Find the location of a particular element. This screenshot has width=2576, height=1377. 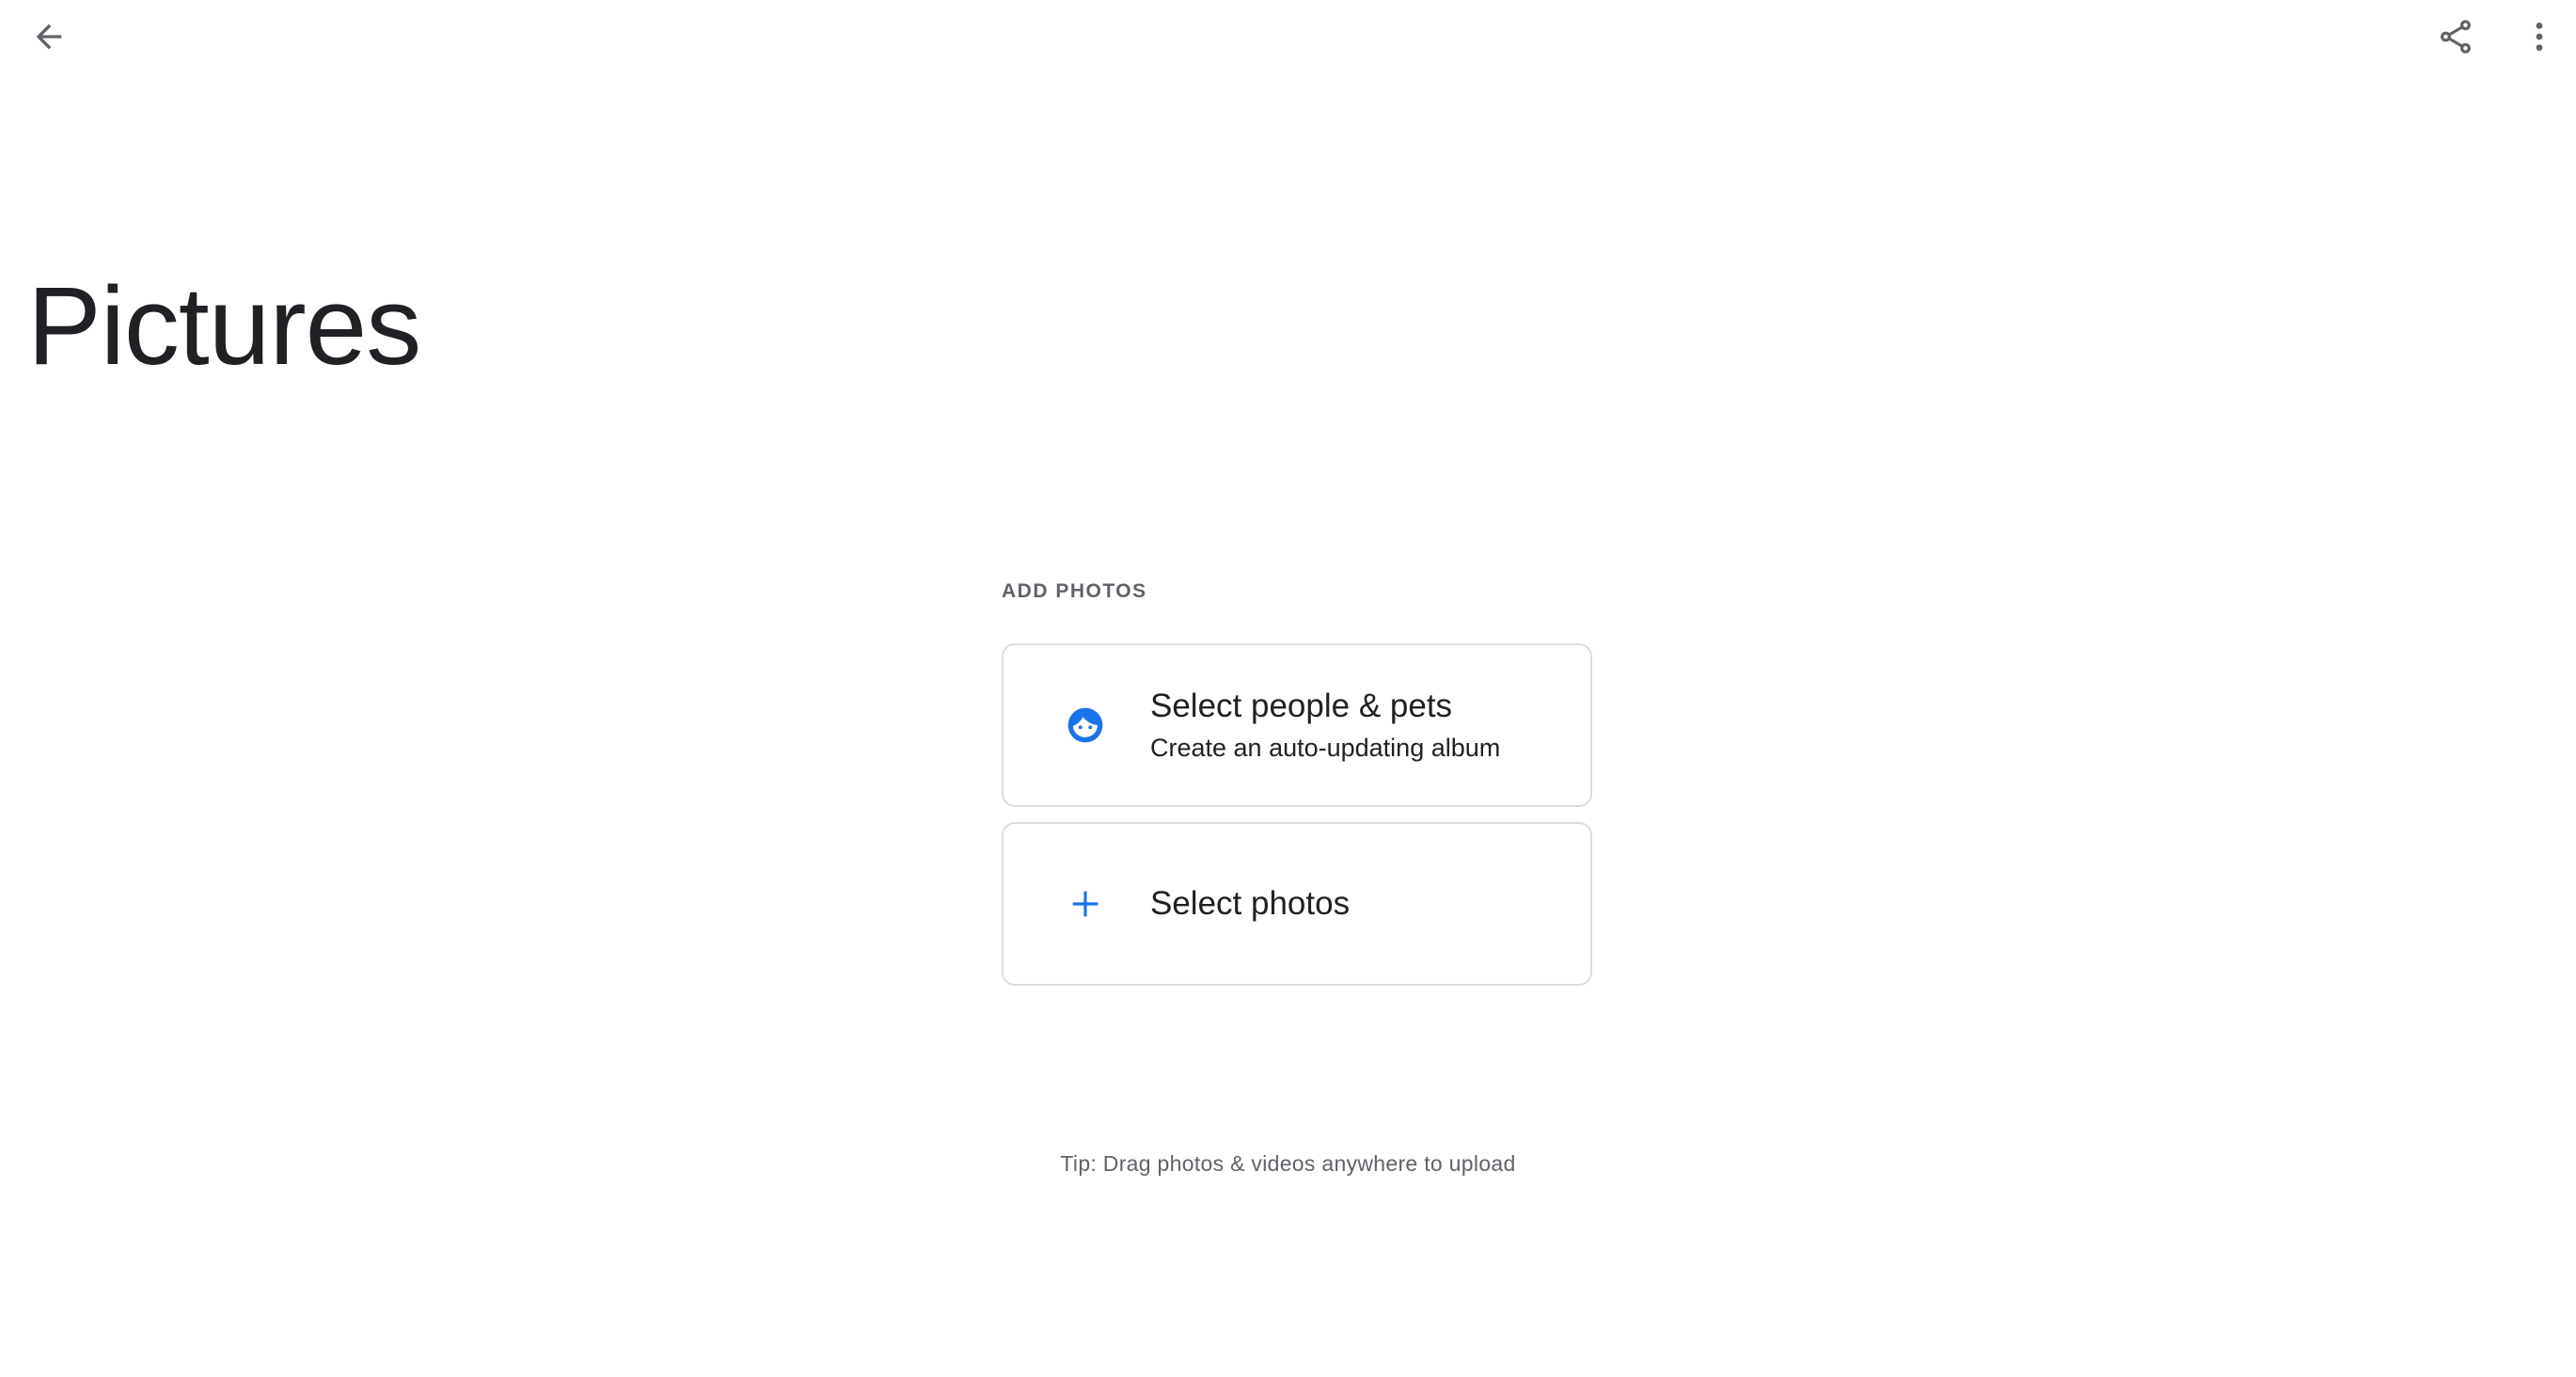

back-button is located at coordinates (49, 37).